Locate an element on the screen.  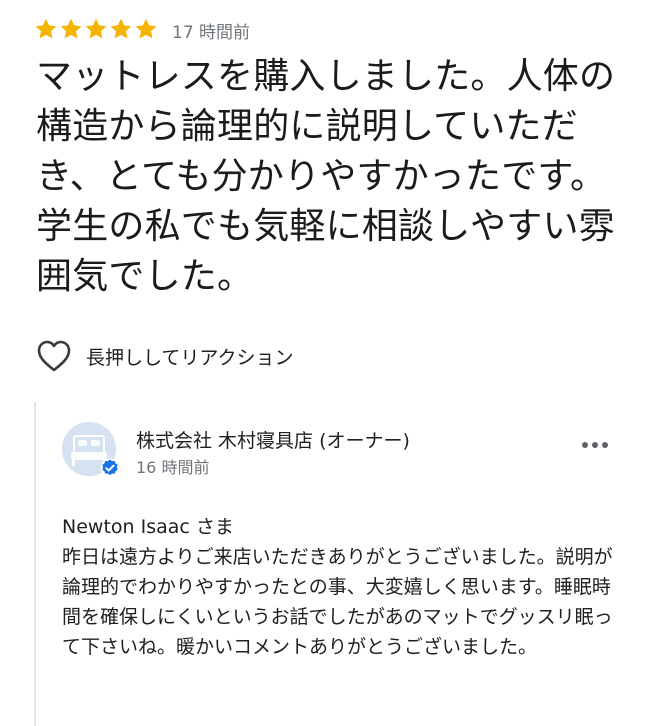
review-header: 17 時間前 is located at coordinates (142, 30).